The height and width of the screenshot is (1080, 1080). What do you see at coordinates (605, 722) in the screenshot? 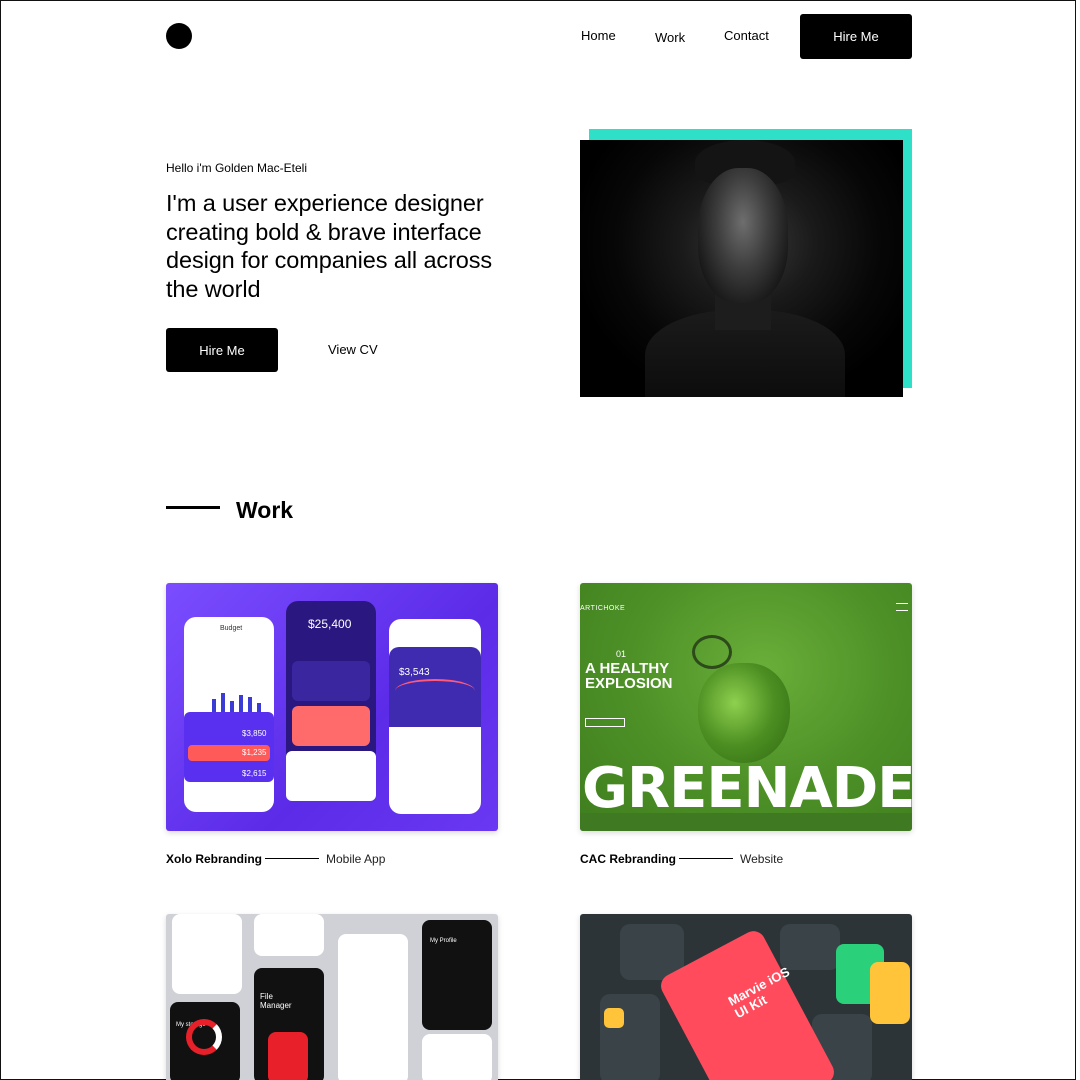
I see `read-more-button` at bounding box center [605, 722].